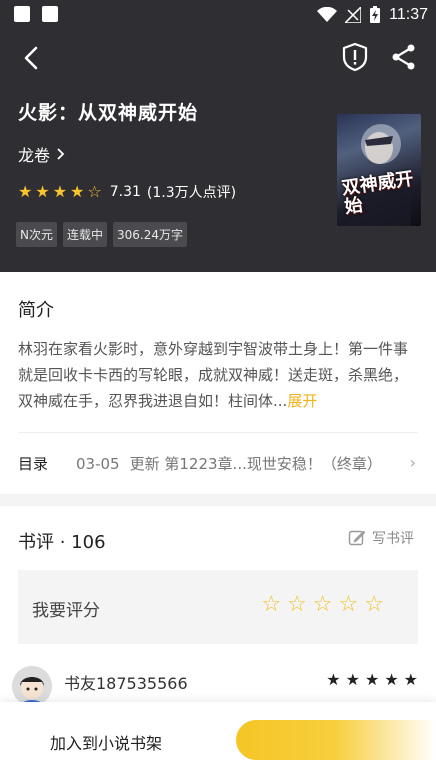  What do you see at coordinates (33, 464) in the screenshot?
I see `toc-label: 目录` at bounding box center [33, 464].